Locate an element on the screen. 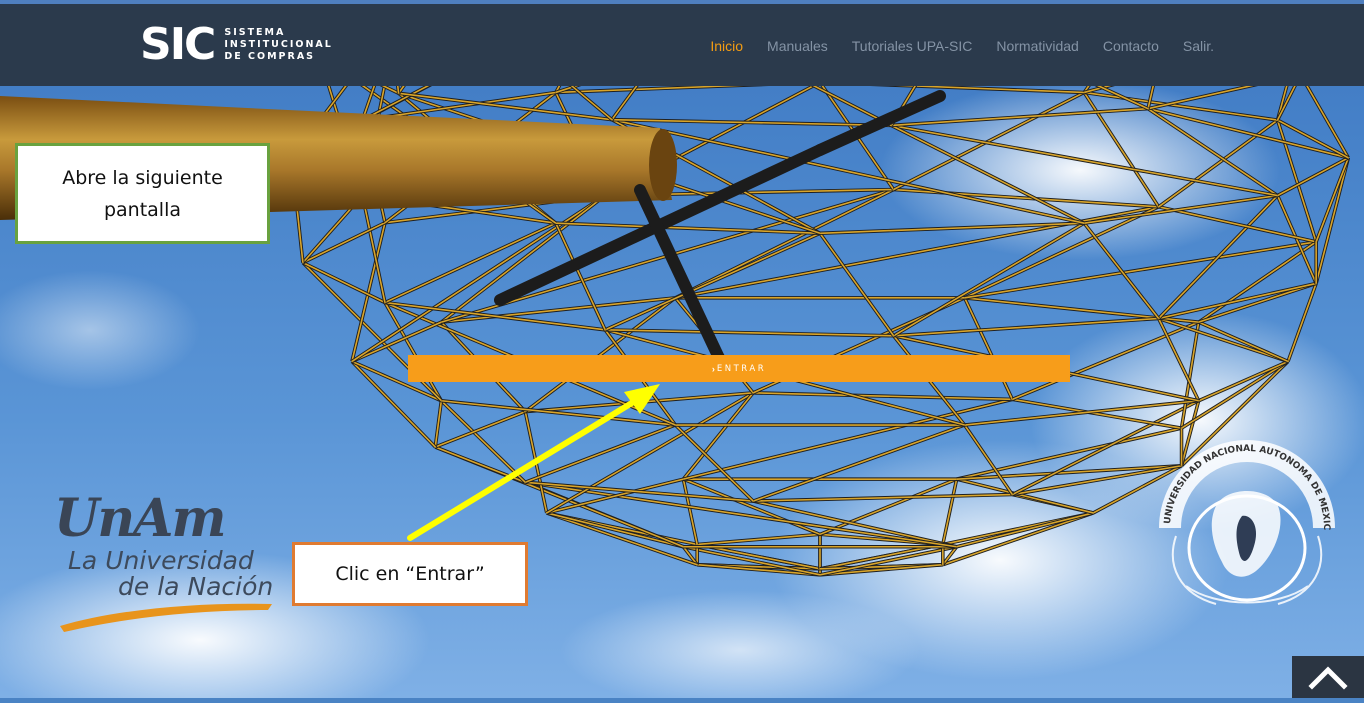 The image size is (1364, 703). chevron-up-icon is located at coordinates (1328, 678).